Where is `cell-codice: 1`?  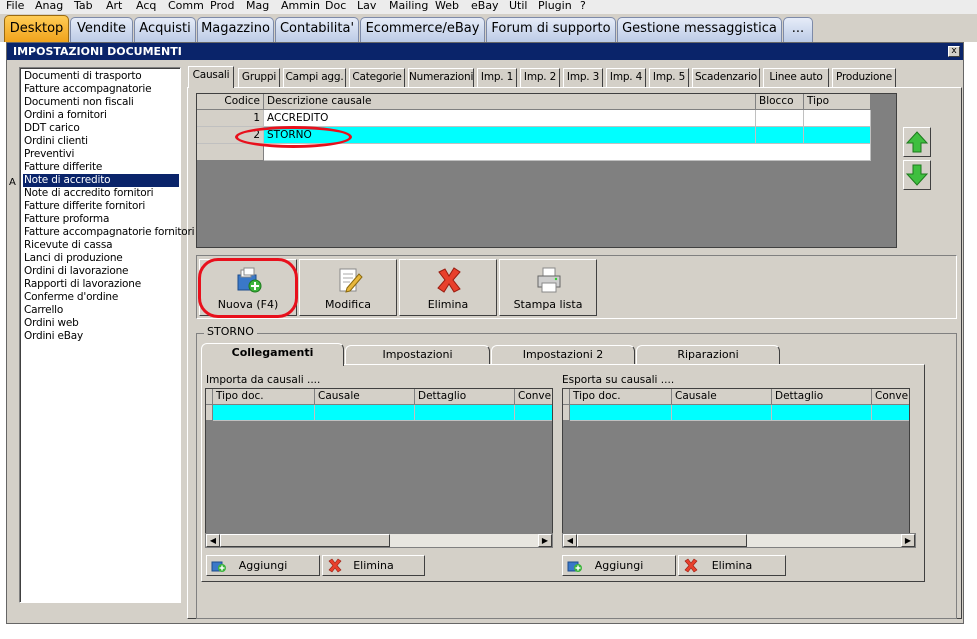
cell-codice: 1 is located at coordinates (230, 118).